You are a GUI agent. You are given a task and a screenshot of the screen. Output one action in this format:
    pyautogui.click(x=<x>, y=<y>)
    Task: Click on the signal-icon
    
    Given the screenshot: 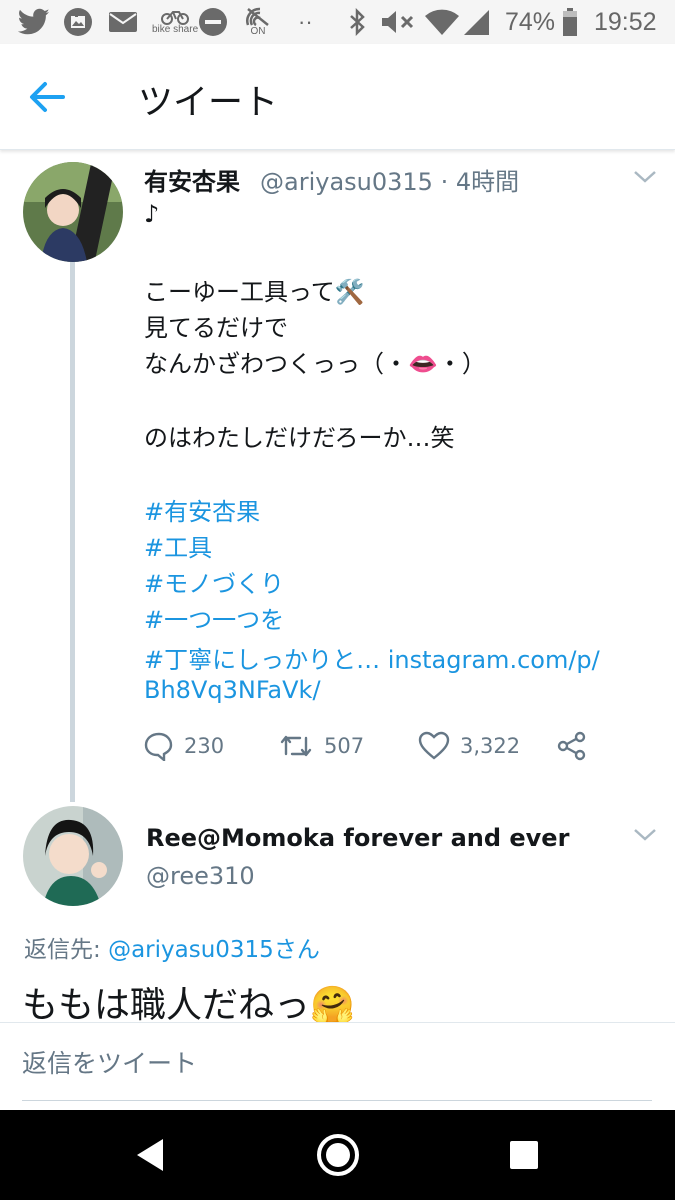 What is the action you would take?
    pyautogui.click(x=476, y=22)
    